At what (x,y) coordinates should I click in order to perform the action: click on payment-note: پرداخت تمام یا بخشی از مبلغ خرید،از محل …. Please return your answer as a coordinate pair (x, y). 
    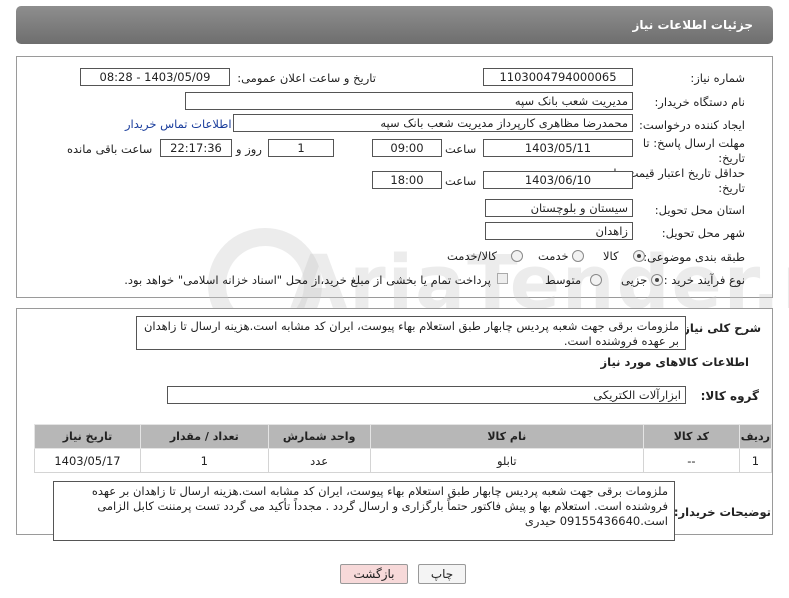
    Looking at the image, I should click on (307, 280).